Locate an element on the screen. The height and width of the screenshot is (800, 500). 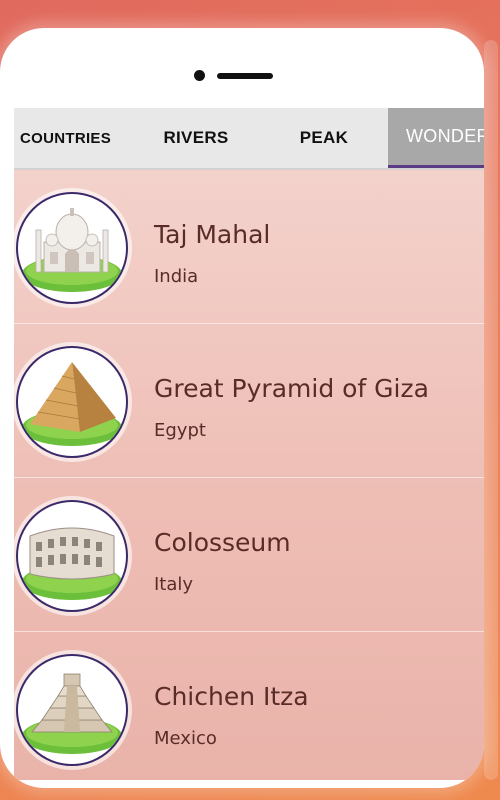
wonder-country: Mexico is located at coordinates (185, 738).